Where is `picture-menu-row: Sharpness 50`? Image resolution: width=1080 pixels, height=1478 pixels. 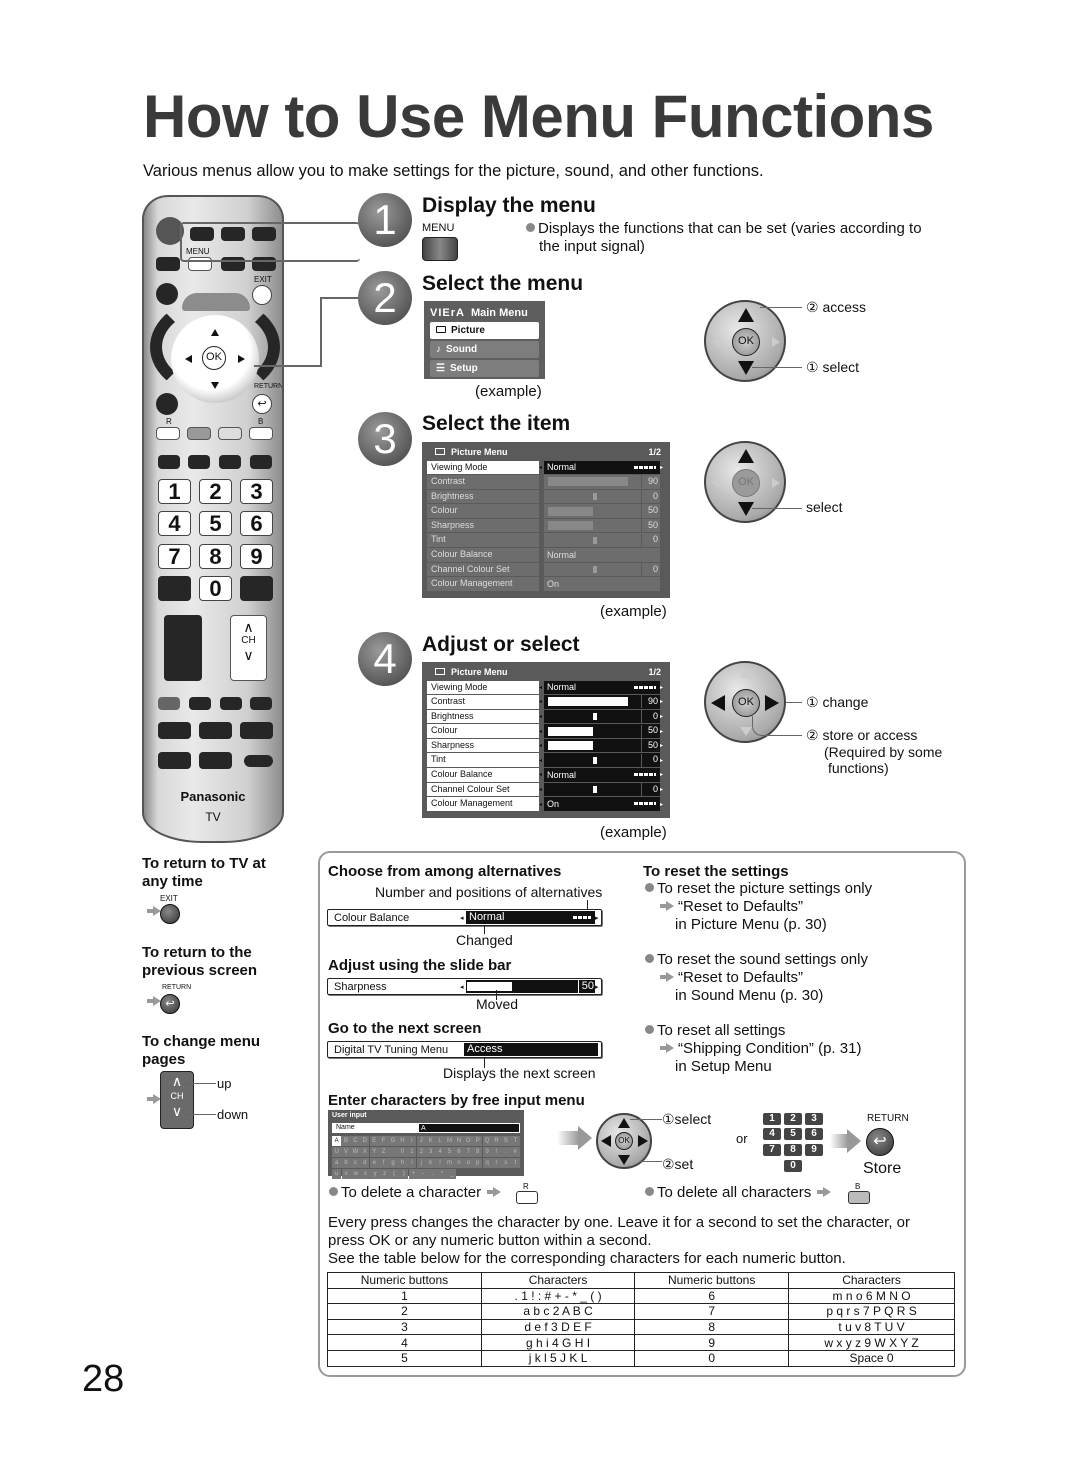 picture-menu-row: Sharpness 50 is located at coordinates (546, 525).